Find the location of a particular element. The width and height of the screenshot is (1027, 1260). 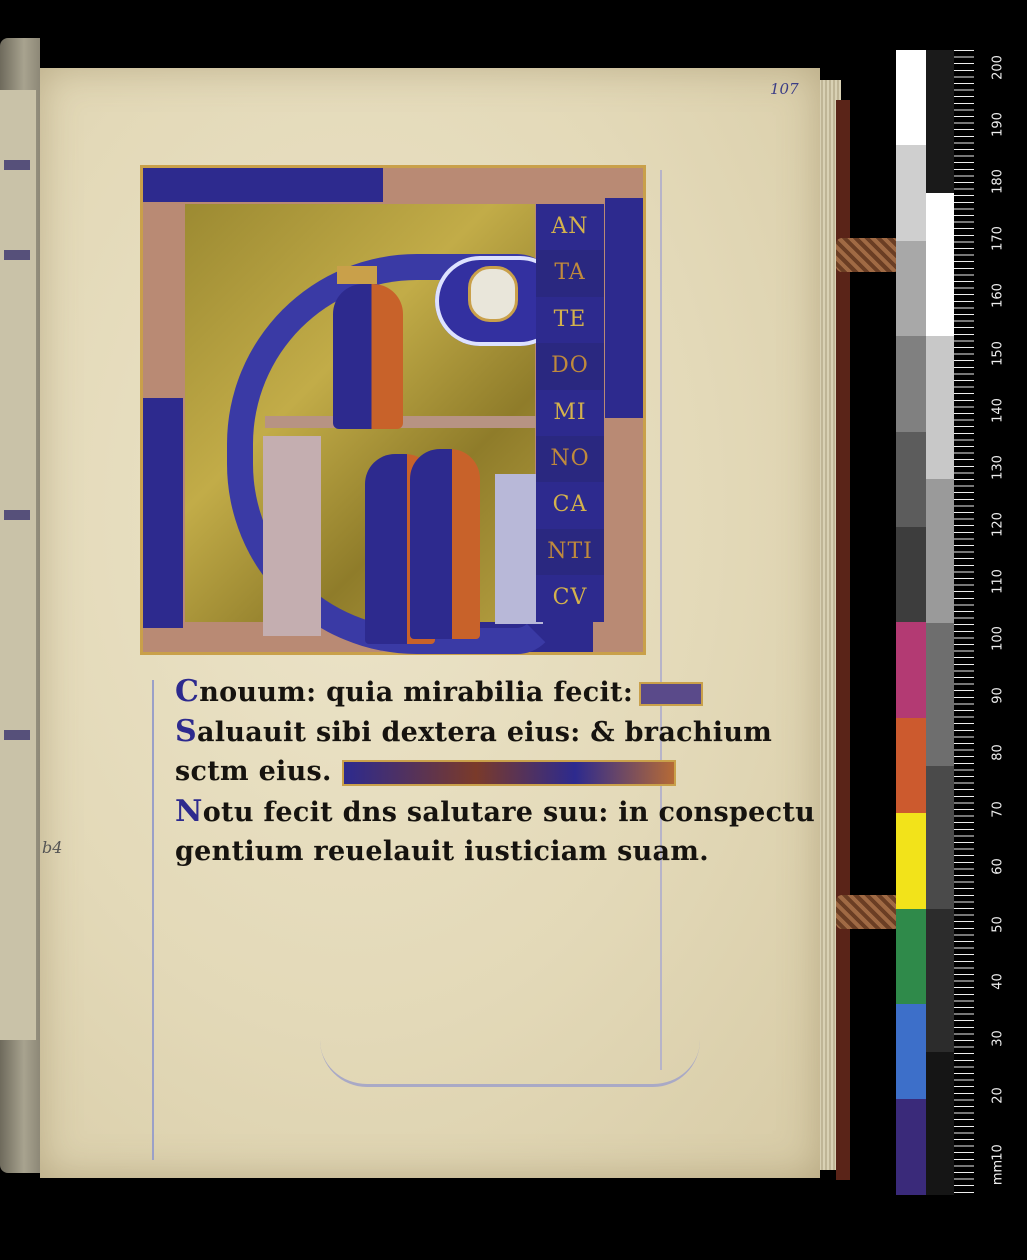

decorative-line-filler is located at coordinates (508, 772).